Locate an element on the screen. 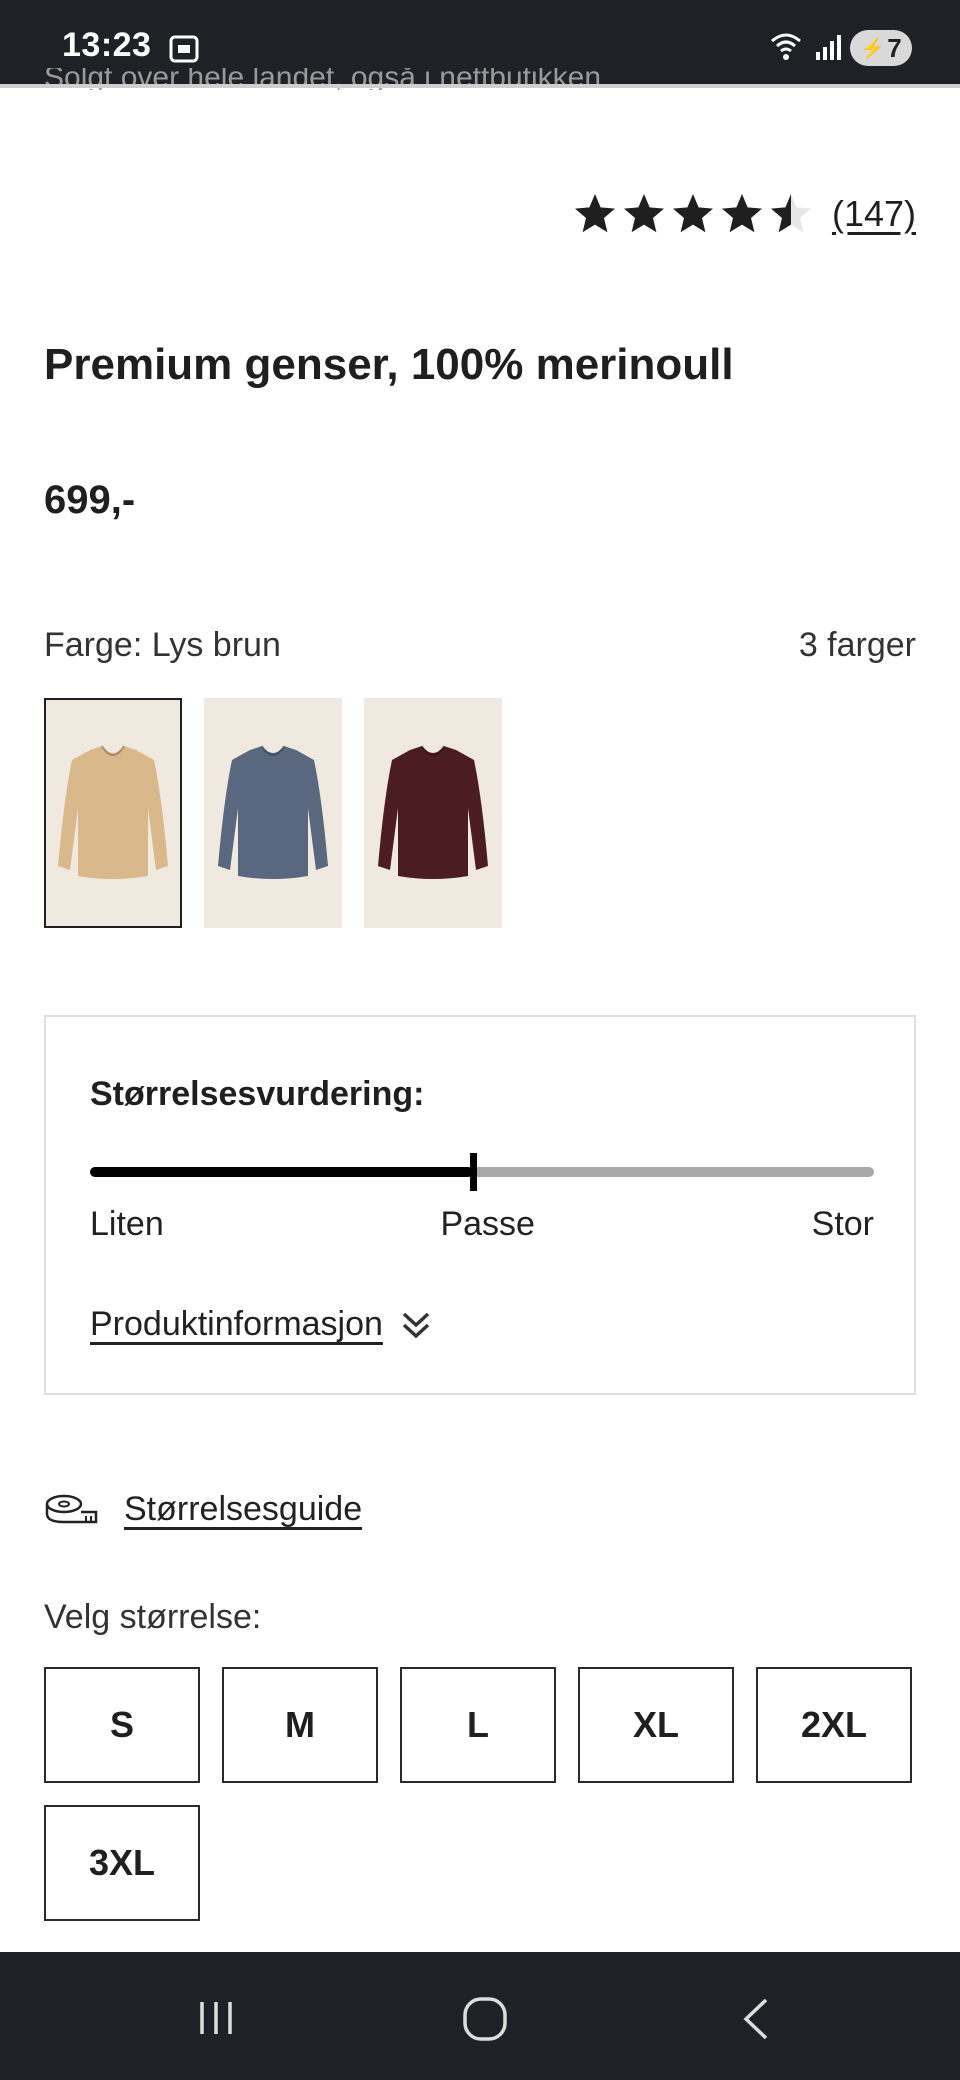 This screenshot has height=2080, width=960. size-rating-track is located at coordinates (482, 1172).